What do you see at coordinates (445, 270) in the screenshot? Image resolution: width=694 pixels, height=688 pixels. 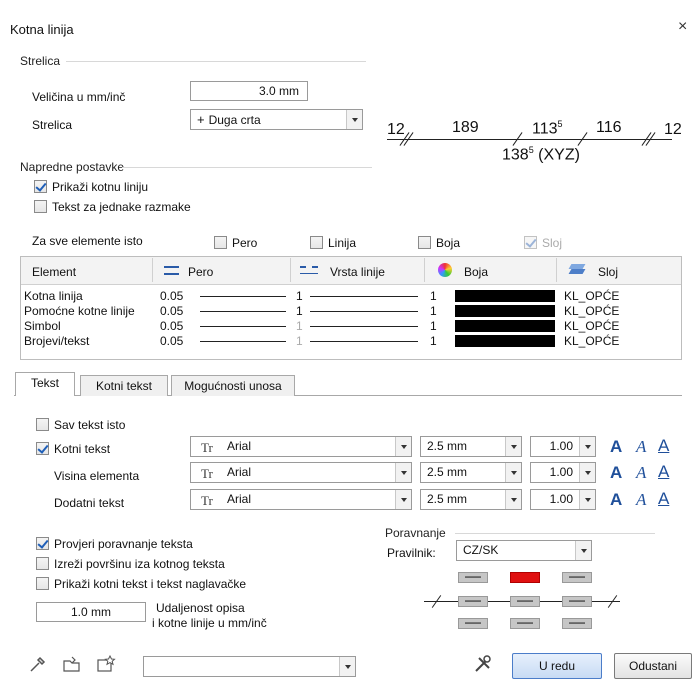 I see `color-wheel-icon` at bounding box center [445, 270].